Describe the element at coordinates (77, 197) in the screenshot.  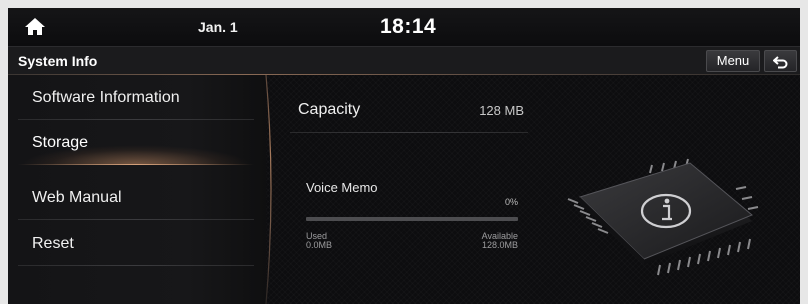
I see `sidebar-item-label: Web Manual` at that location.